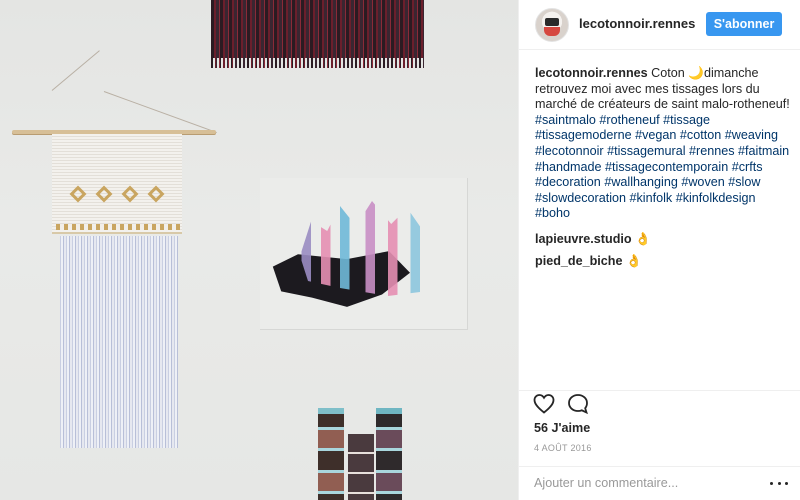 Image resolution: width=800 pixels, height=500 pixels. I want to click on post-date: 4 AOÛT 2016, so click(563, 448).